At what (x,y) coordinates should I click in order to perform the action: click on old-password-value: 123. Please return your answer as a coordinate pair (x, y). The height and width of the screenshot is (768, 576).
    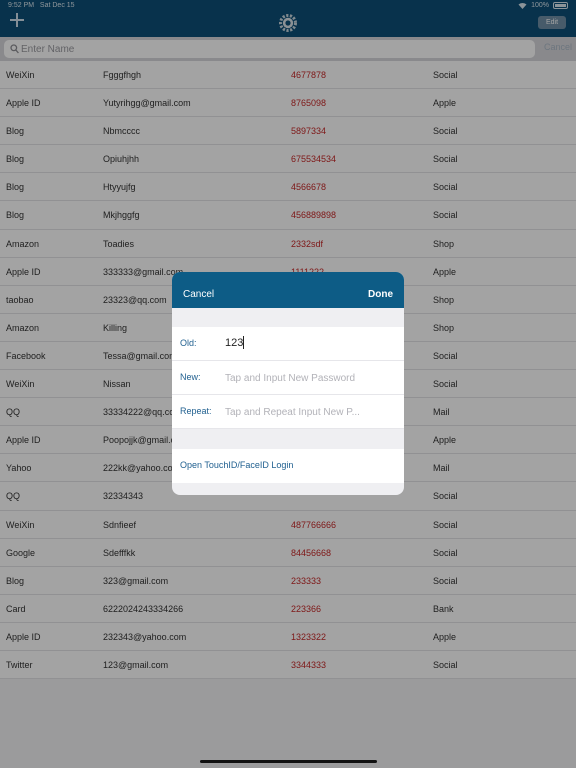
    Looking at the image, I should click on (234, 343).